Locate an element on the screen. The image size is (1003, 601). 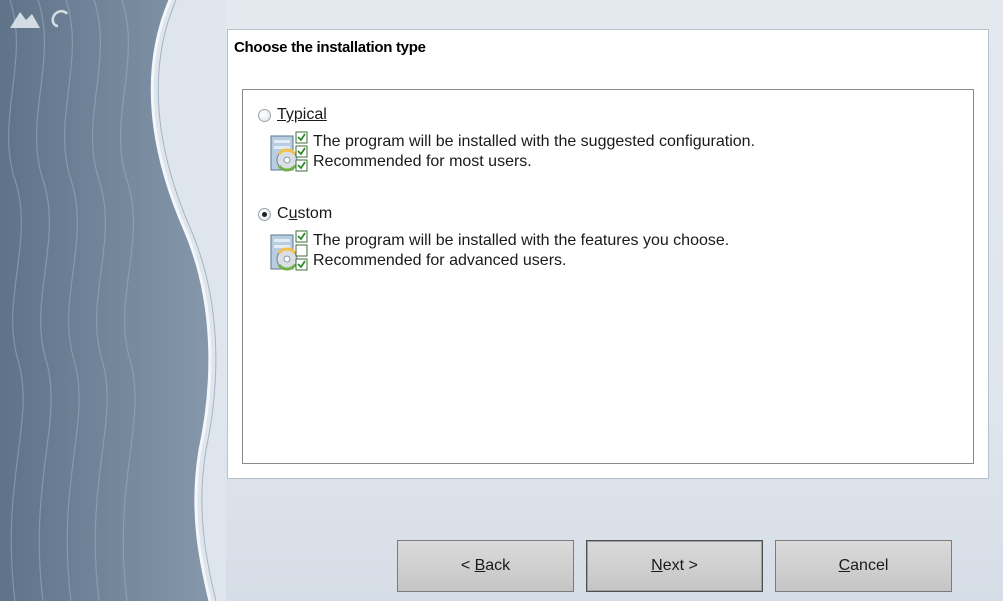
typical-radio-label: Typical is located at coordinates (302, 115).